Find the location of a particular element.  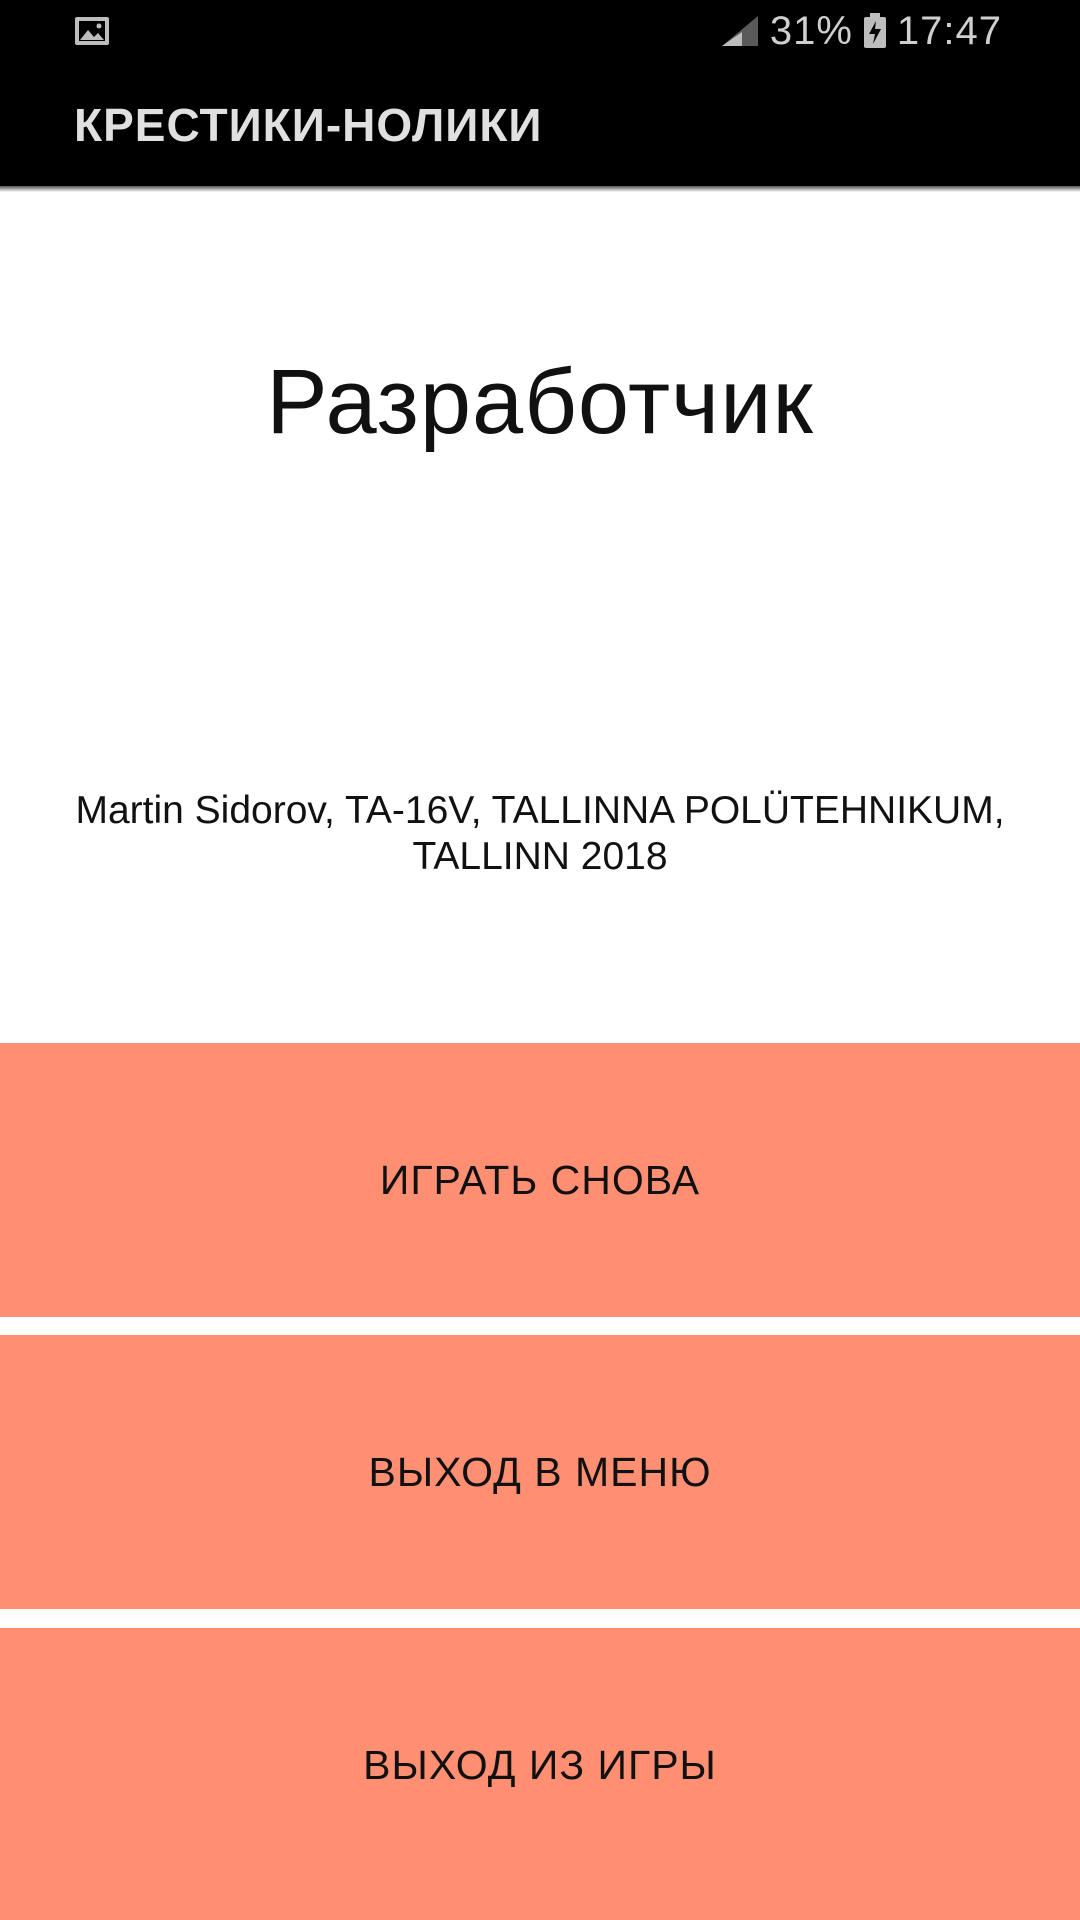

exit-to-menu-button: ВЫХОД В МЕНЮ is located at coordinates (540, 1472).